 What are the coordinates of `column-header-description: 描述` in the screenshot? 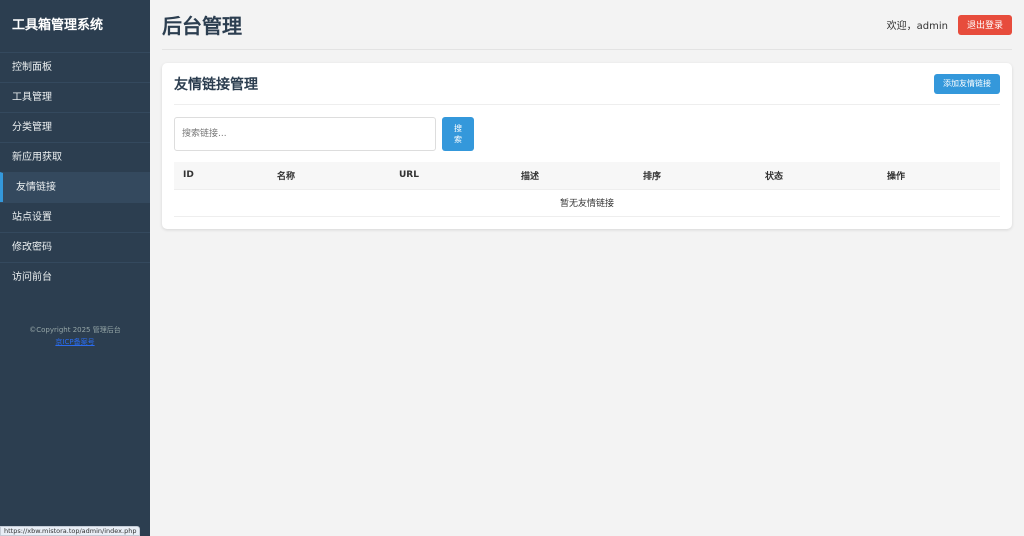 It's located at (573, 176).